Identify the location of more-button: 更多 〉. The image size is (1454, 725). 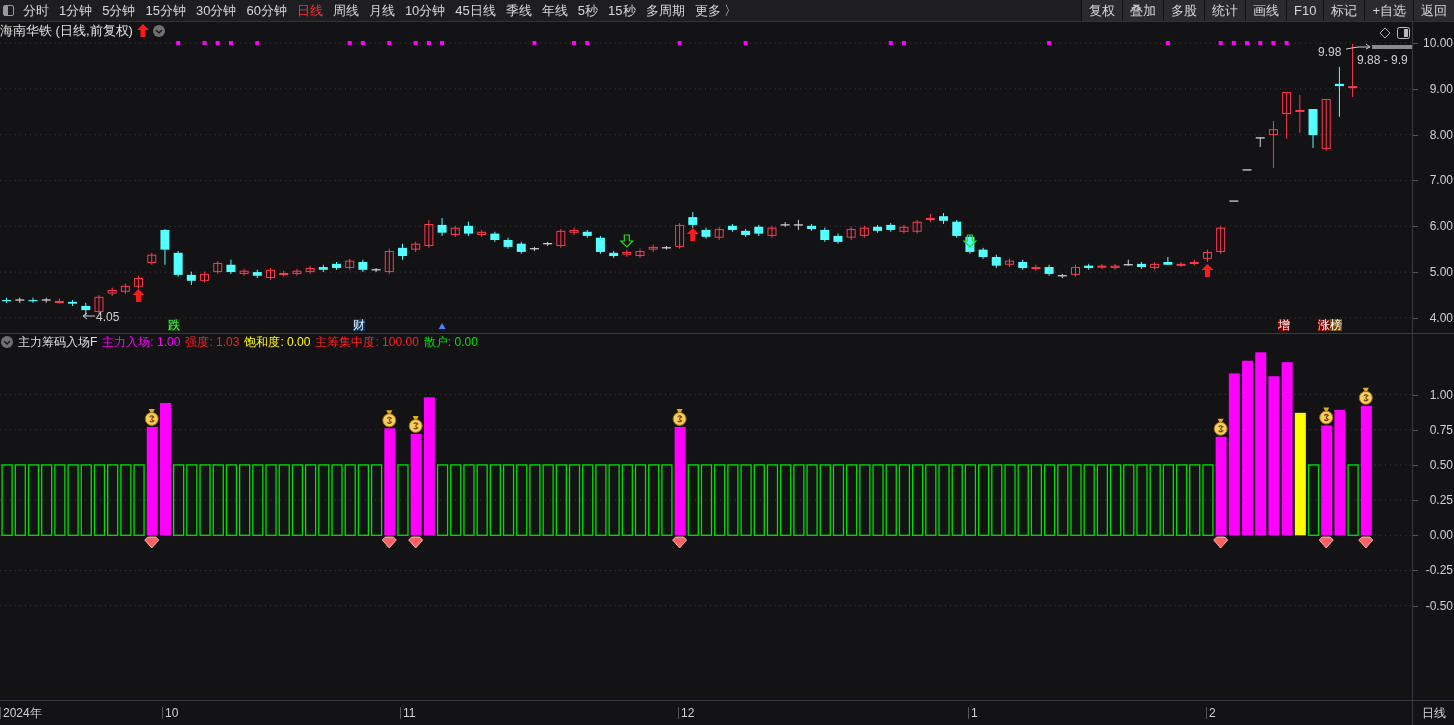
(716, 10).